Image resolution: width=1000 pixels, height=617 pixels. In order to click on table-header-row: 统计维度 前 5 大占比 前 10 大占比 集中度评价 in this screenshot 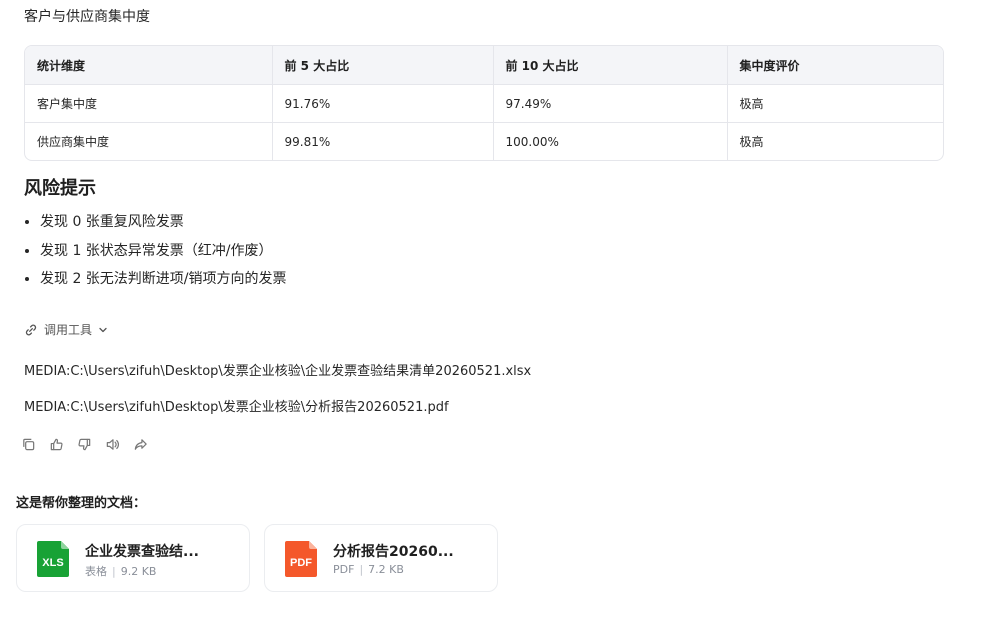, I will do `click(484, 65)`.